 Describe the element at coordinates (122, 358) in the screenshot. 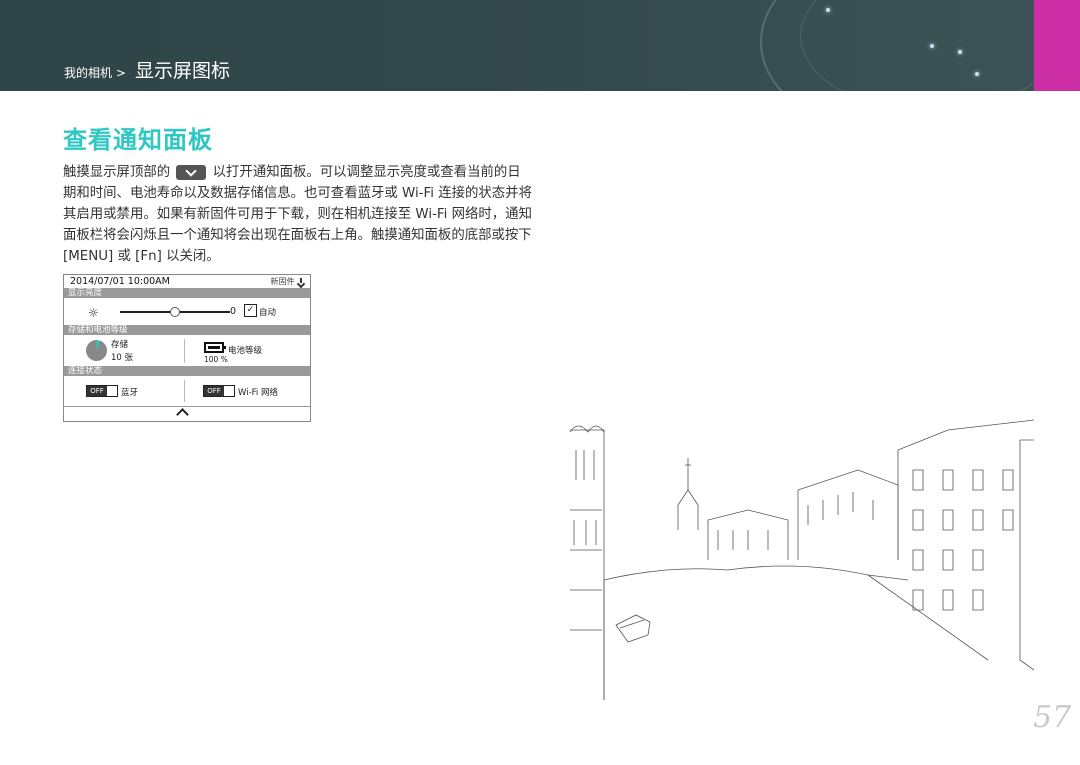

I see `storage-value: 10 张` at that location.